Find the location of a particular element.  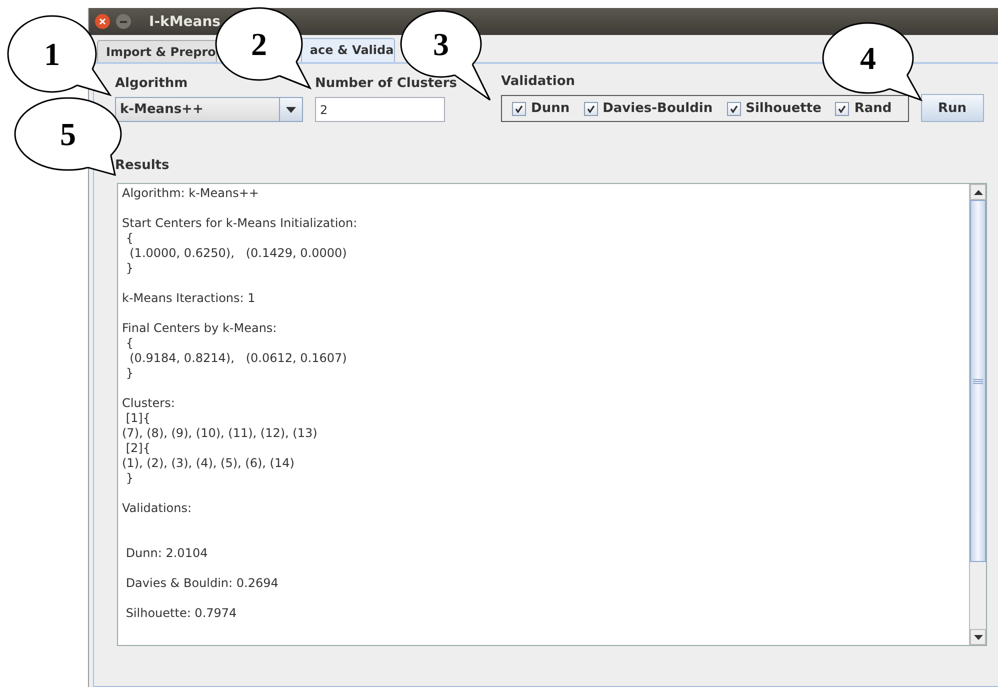

window-title: I-kMeans is located at coordinates (185, 22).